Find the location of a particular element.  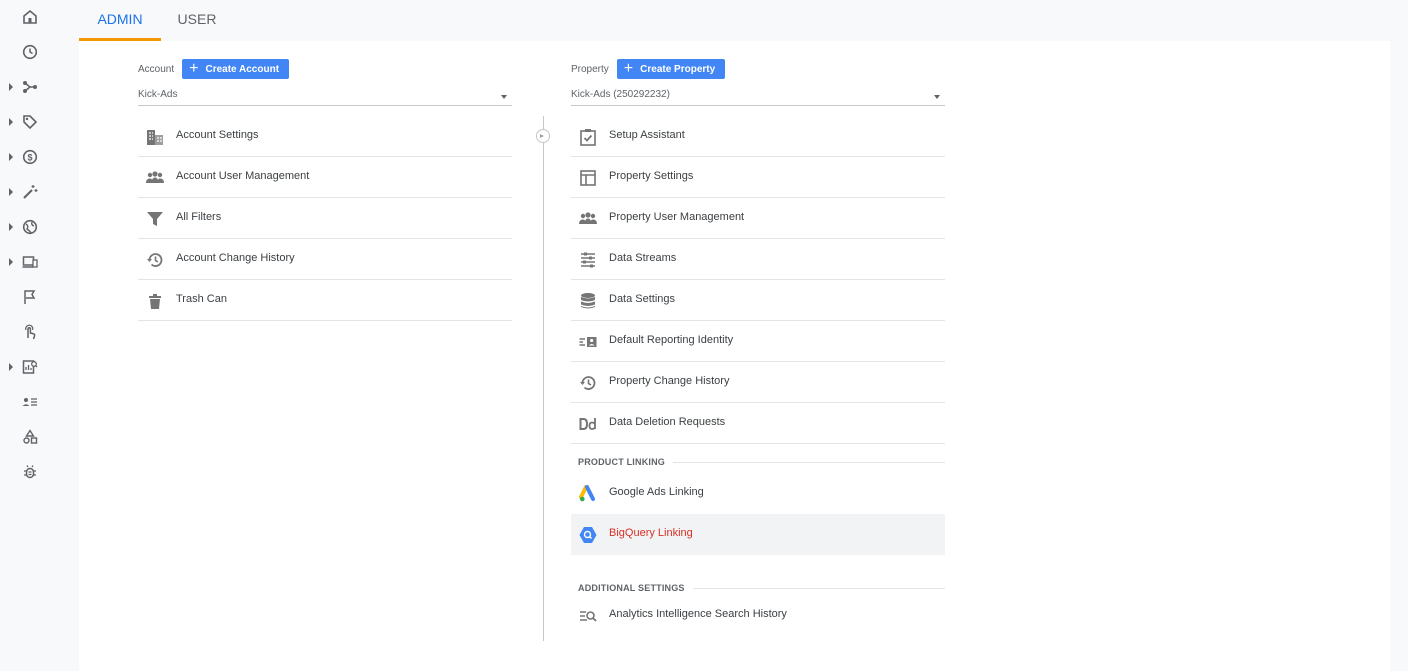

data-settings-item: Data Settings is located at coordinates (758, 300).